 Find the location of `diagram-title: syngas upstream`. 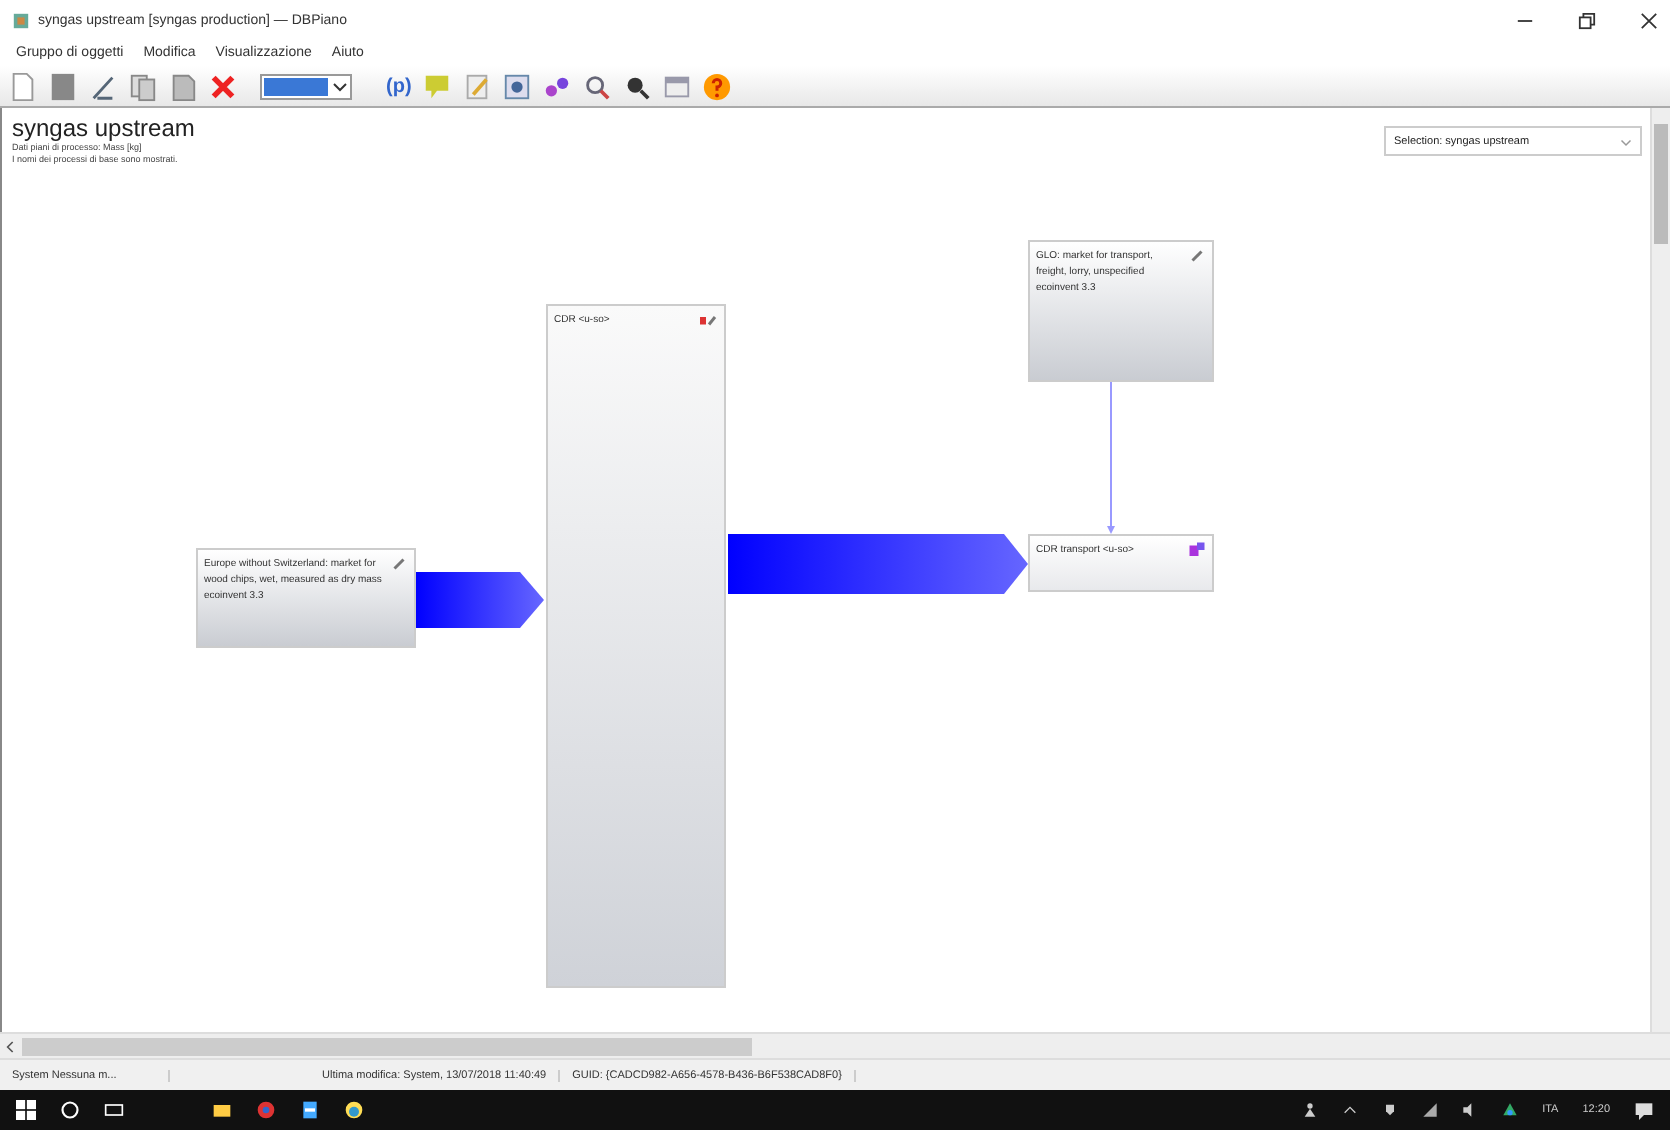

diagram-title: syngas upstream is located at coordinates (103, 128).